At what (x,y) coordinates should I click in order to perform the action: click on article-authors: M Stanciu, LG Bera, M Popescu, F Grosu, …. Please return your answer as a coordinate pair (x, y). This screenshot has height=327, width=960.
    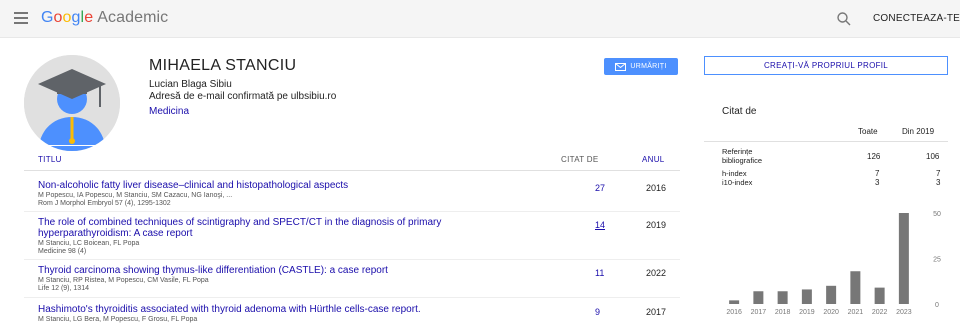
    Looking at the image, I should click on (118, 319).